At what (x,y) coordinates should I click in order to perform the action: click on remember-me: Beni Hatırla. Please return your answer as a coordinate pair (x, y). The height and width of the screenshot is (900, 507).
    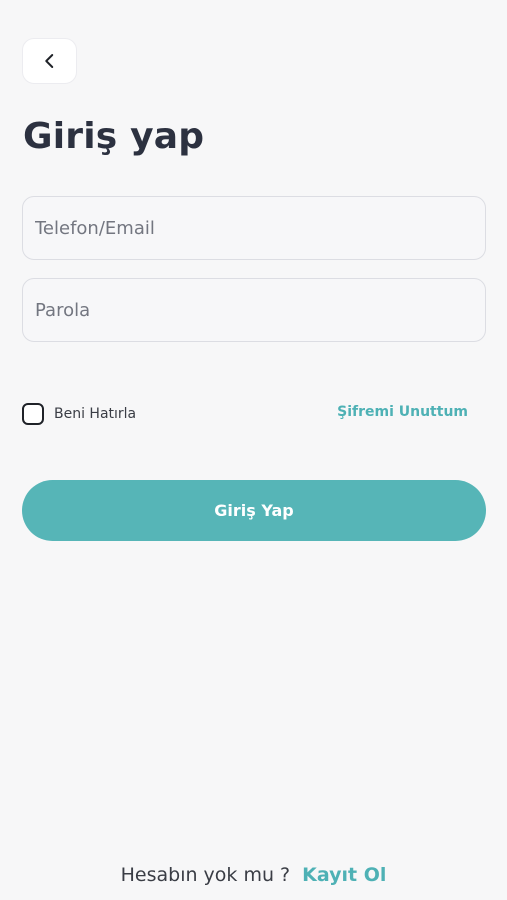
    Looking at the image, I should click on (79, 414).